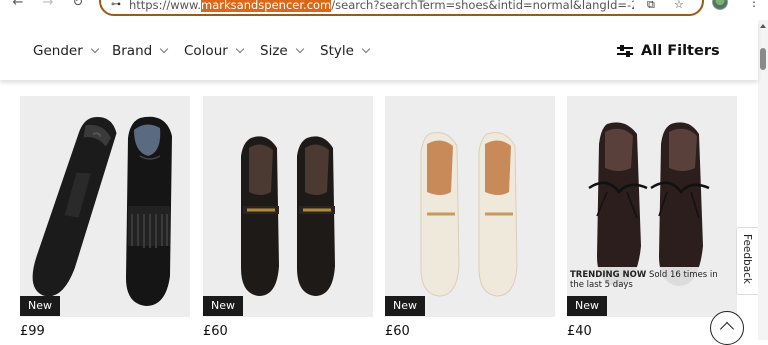 Image resolution: width=768 pixels, height=345 pixels. Describe the element at coordinates (763, 59) in the screenshot. I see `scrollbar-thumb` at that location.